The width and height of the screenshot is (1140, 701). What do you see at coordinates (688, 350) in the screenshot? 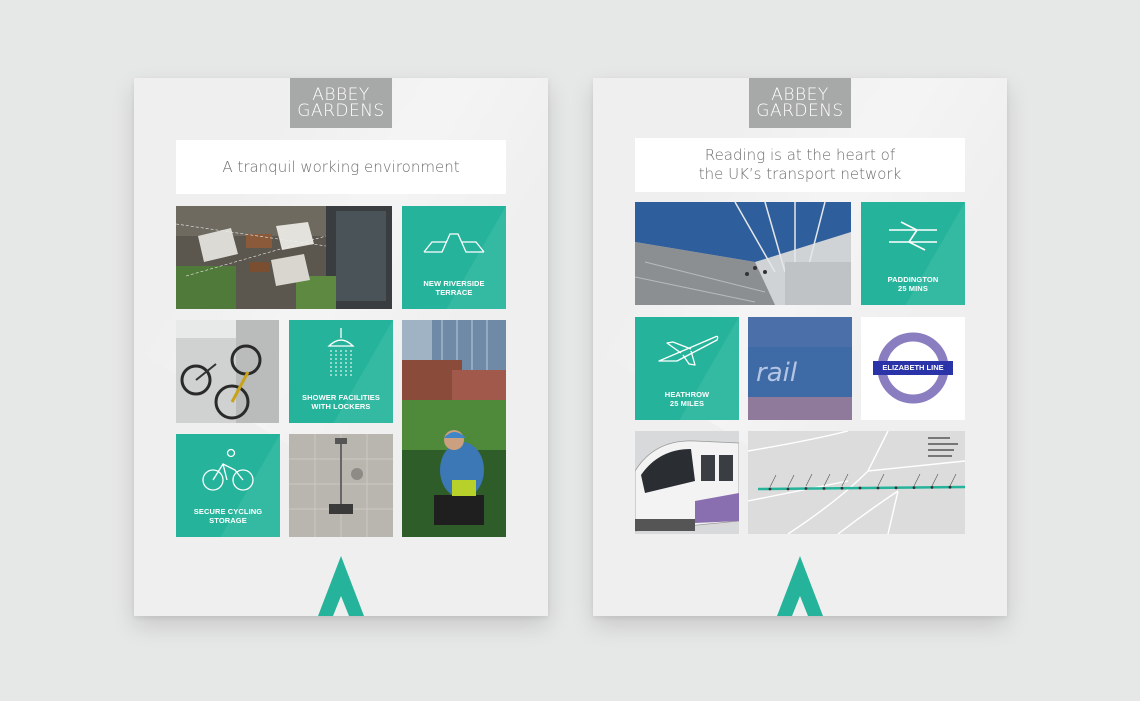
I see `airplane-icon` at bounding box center [688, 350].